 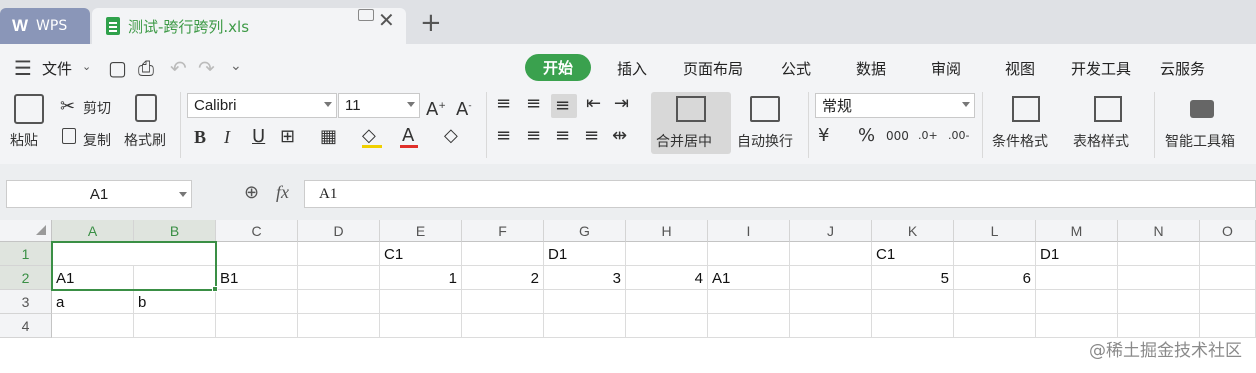 What do you see at coordinates (257, 254) in the screenshot?
I see `cell-c1` at bounding box center [257, 254].